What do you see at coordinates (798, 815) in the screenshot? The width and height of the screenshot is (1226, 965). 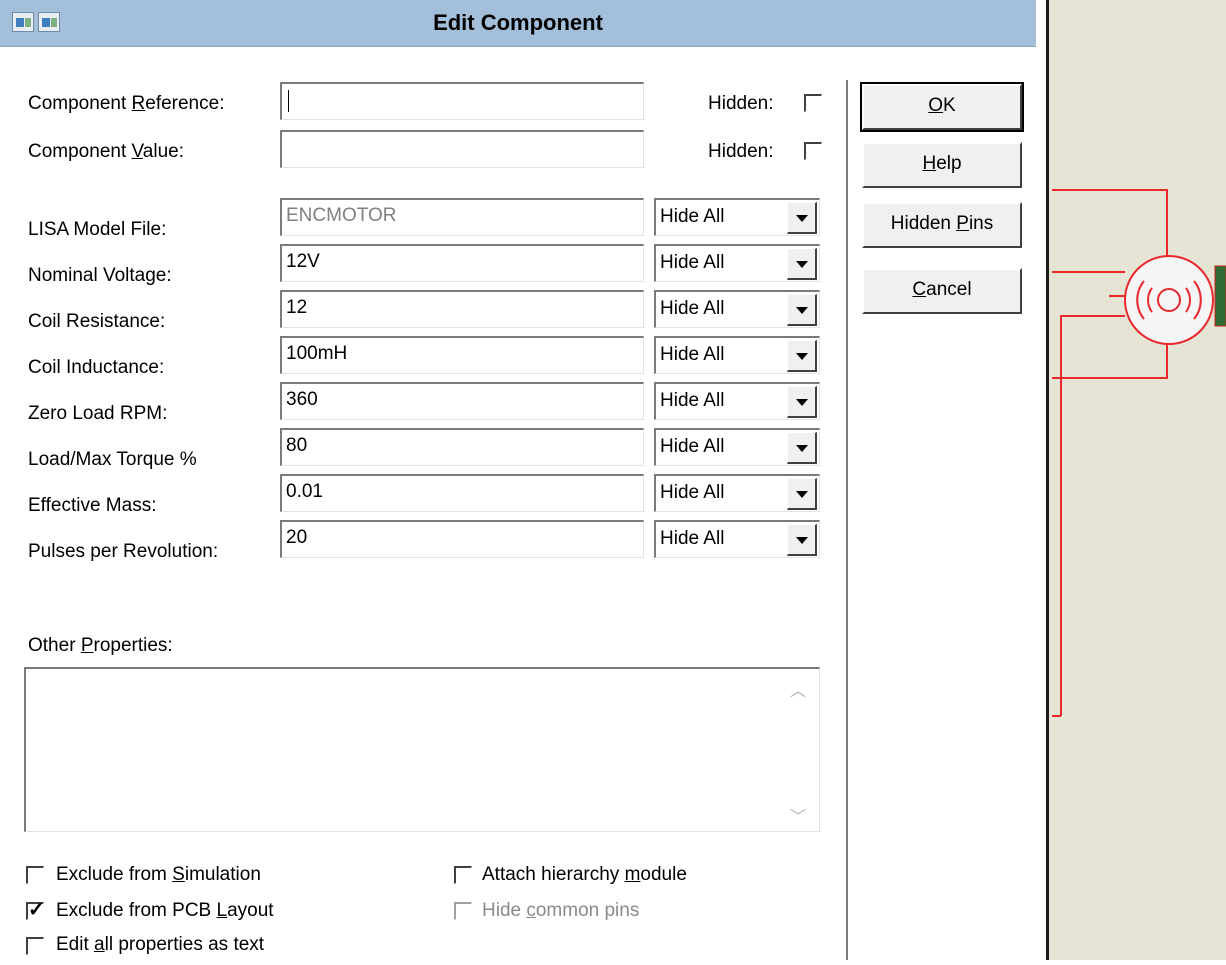 I see `scroll-down-icon: ﹀` at bounding box center [798, 815].